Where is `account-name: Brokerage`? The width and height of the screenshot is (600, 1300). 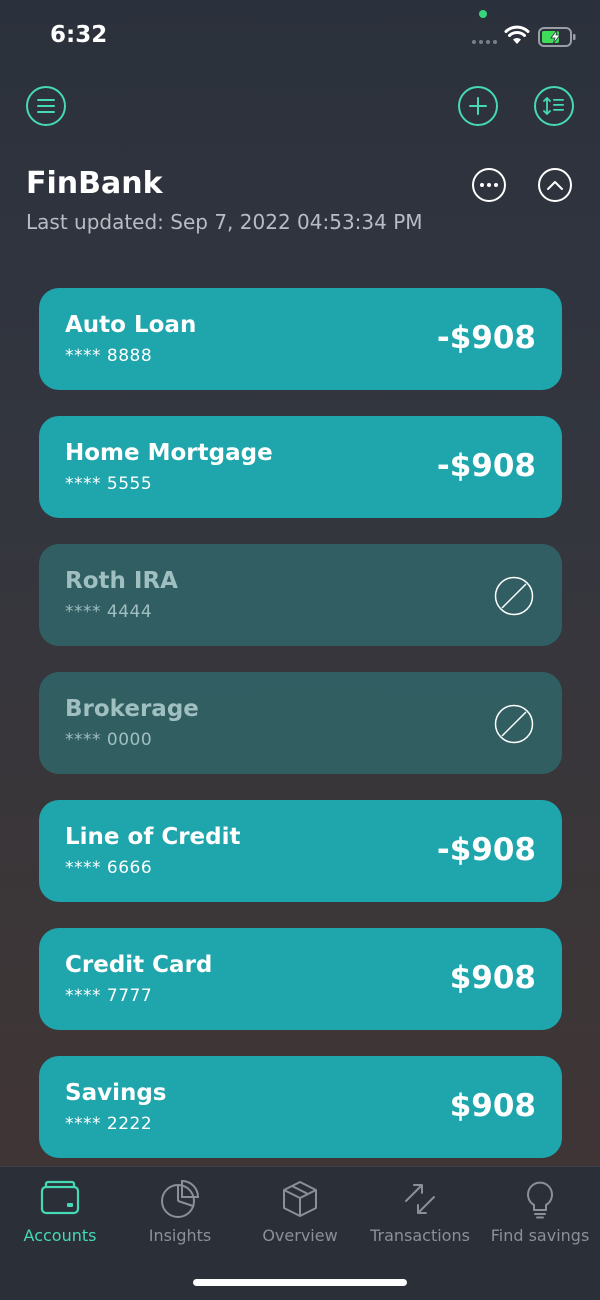 account-name: Brokerage is located at coordinates (132, 709).